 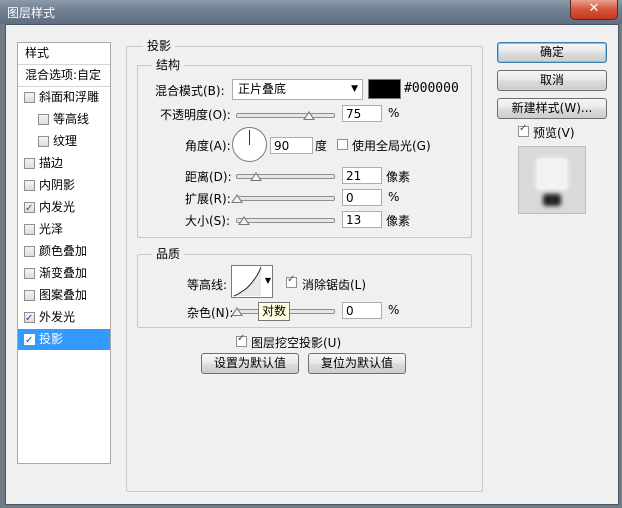 I want to click on spread-label: 扩展(R):, so click(x=208, y=199).